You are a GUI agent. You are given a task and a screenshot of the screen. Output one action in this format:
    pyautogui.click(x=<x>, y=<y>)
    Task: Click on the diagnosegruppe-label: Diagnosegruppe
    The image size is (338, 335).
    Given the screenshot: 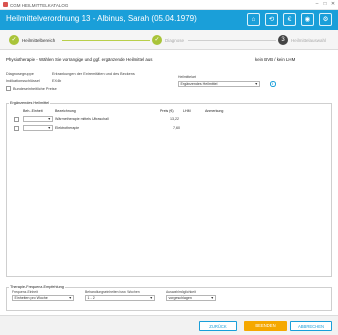 What is the action you would take?
    pyautogui.click(x=20, y=74)
    